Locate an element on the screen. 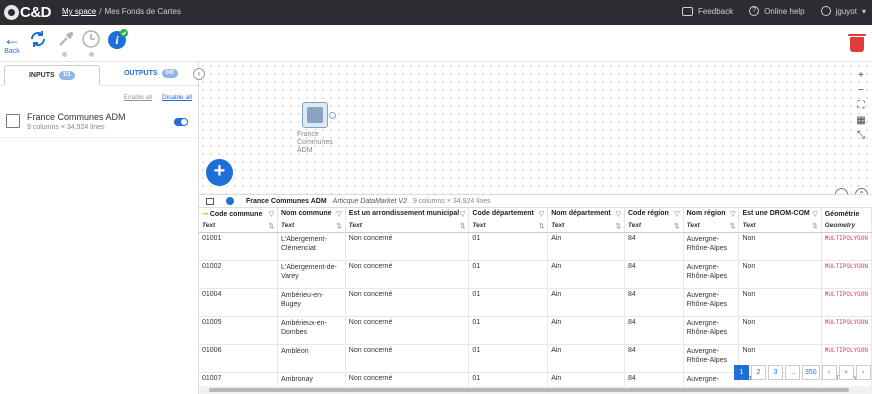 The image size is (872, 394). status-dot is located at coordinates (64, 54).